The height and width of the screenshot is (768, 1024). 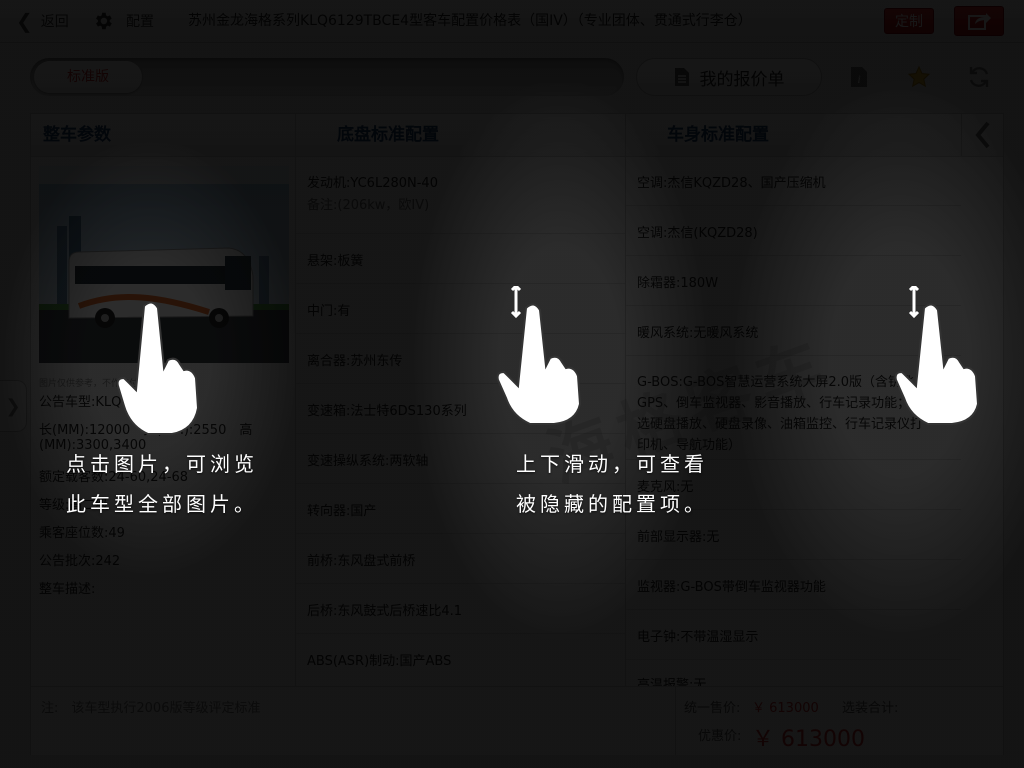 I want to click on body-row: 空调:杰信(KQZD28), so click(x=793, y=231).